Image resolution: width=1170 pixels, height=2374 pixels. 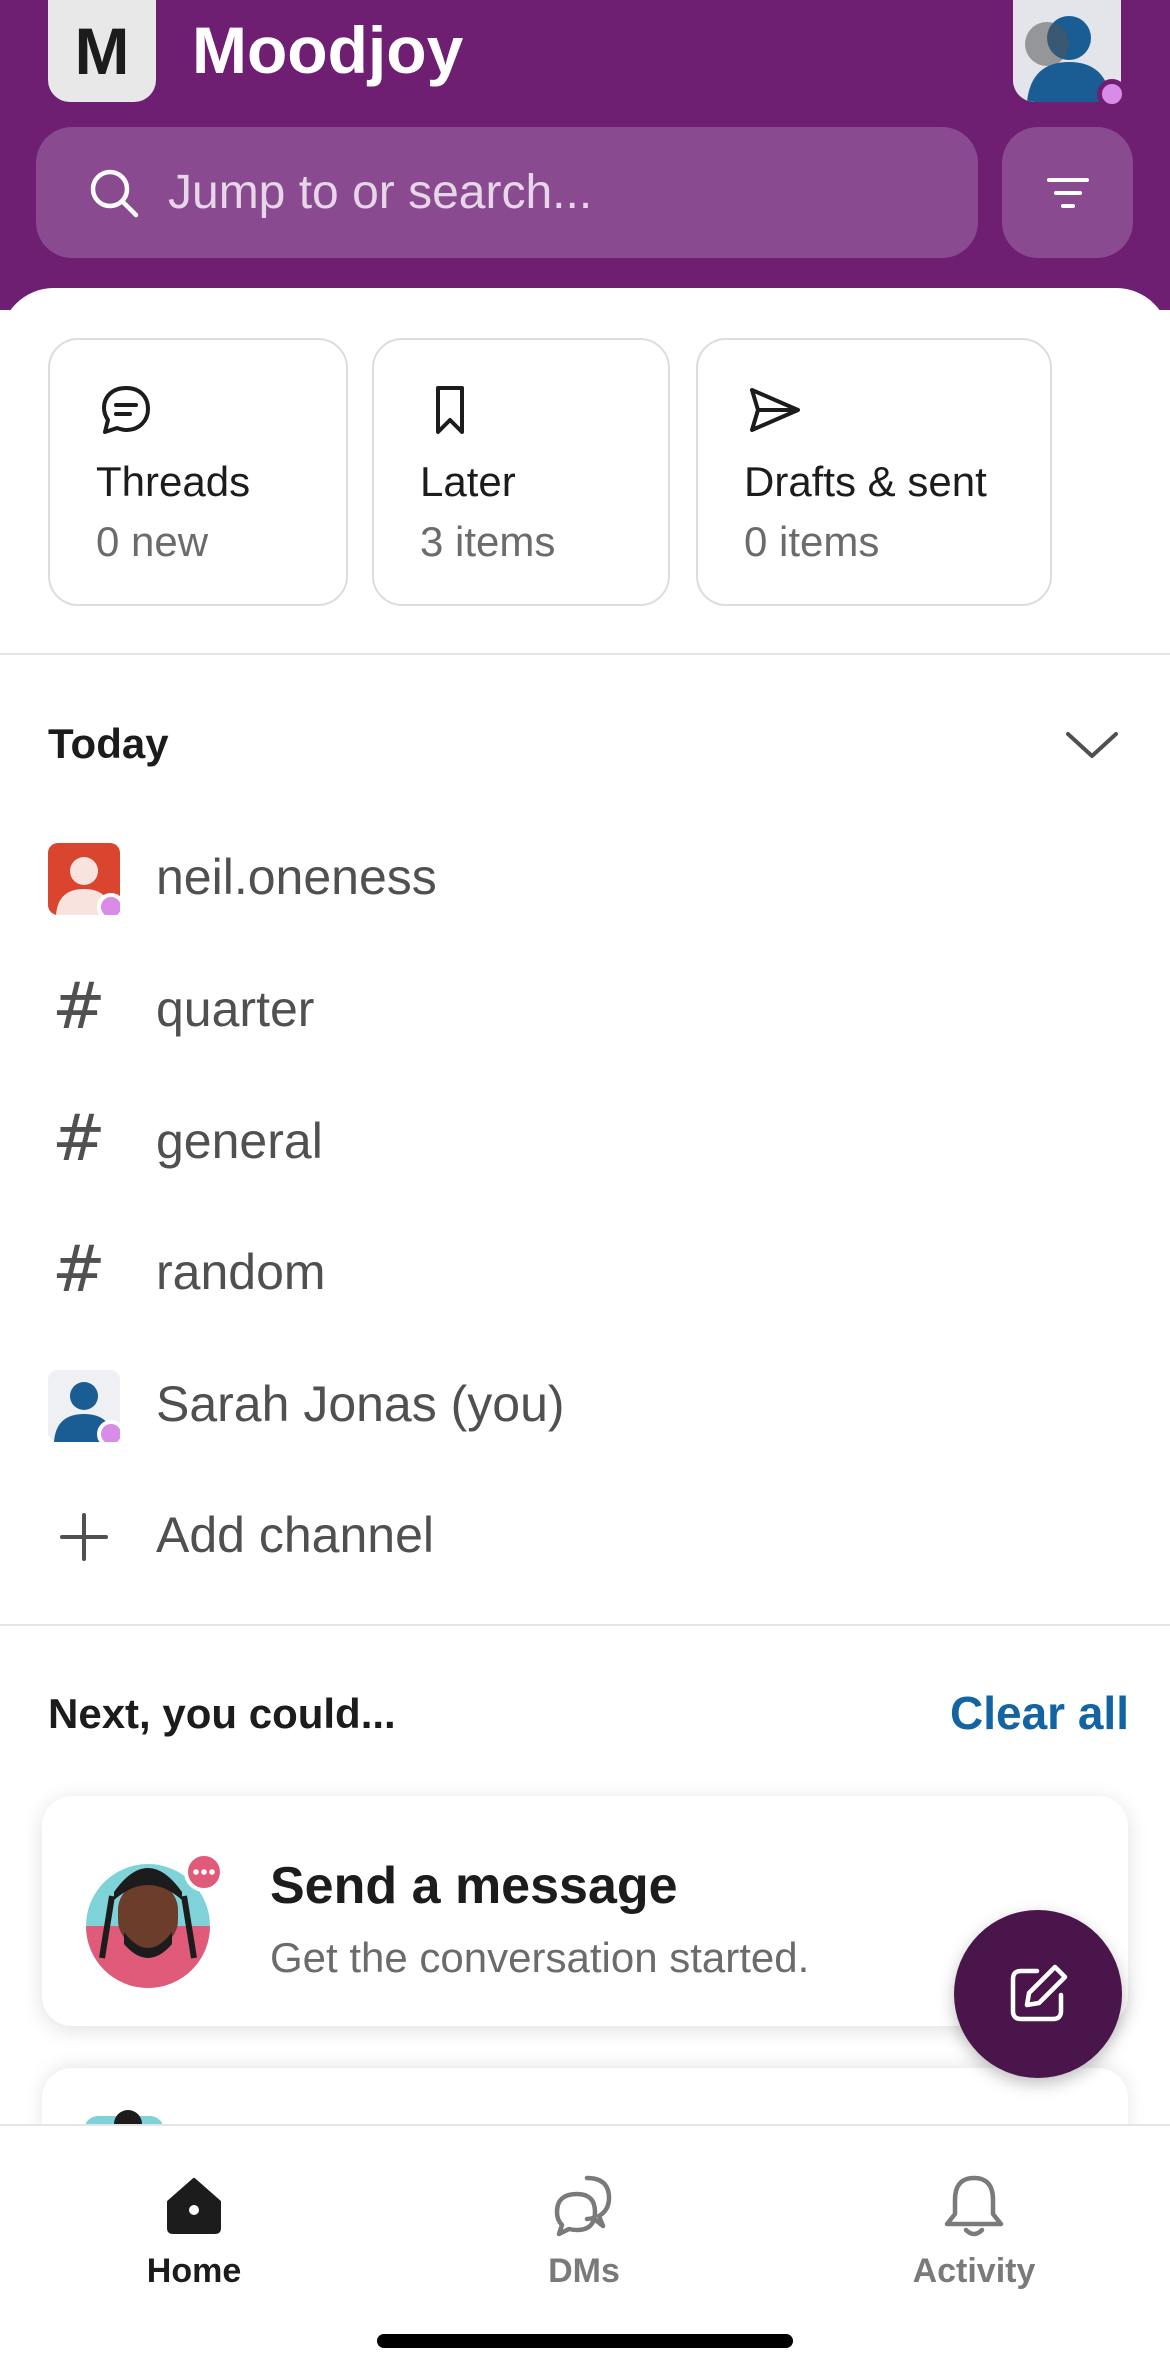 What do you see at coordinates (585, 1141) in the screenshot?
I see `list-item-channel-general: # general` at bounding box center [585, 1141].